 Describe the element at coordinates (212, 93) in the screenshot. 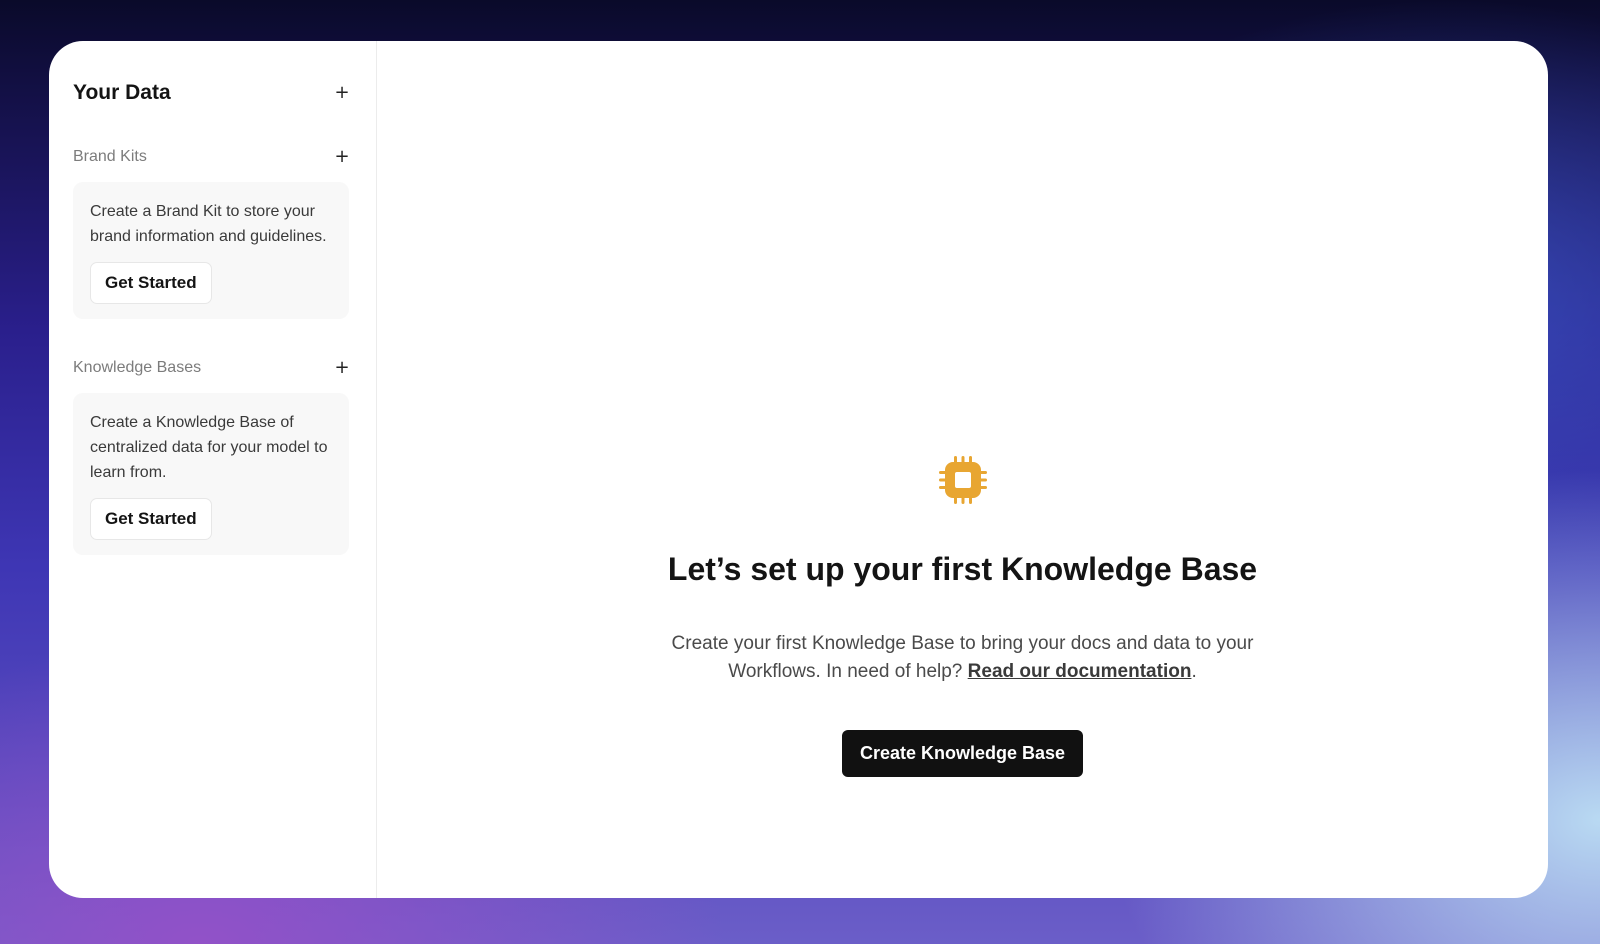

I see `sidebar-header: Your Data +` at that location.